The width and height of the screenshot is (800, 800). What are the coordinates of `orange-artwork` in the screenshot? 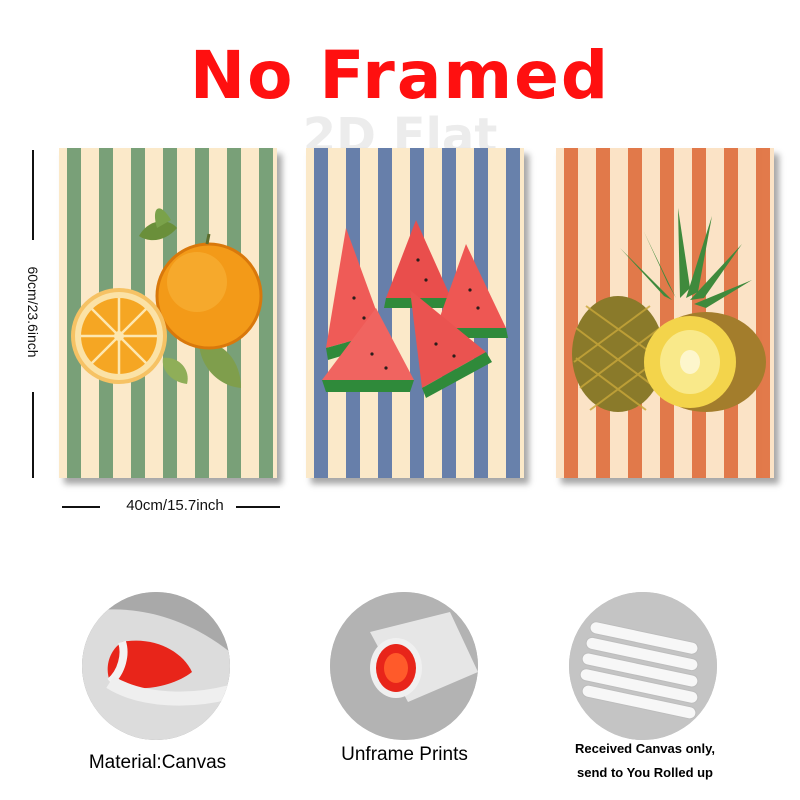 It's located at (168, 313).